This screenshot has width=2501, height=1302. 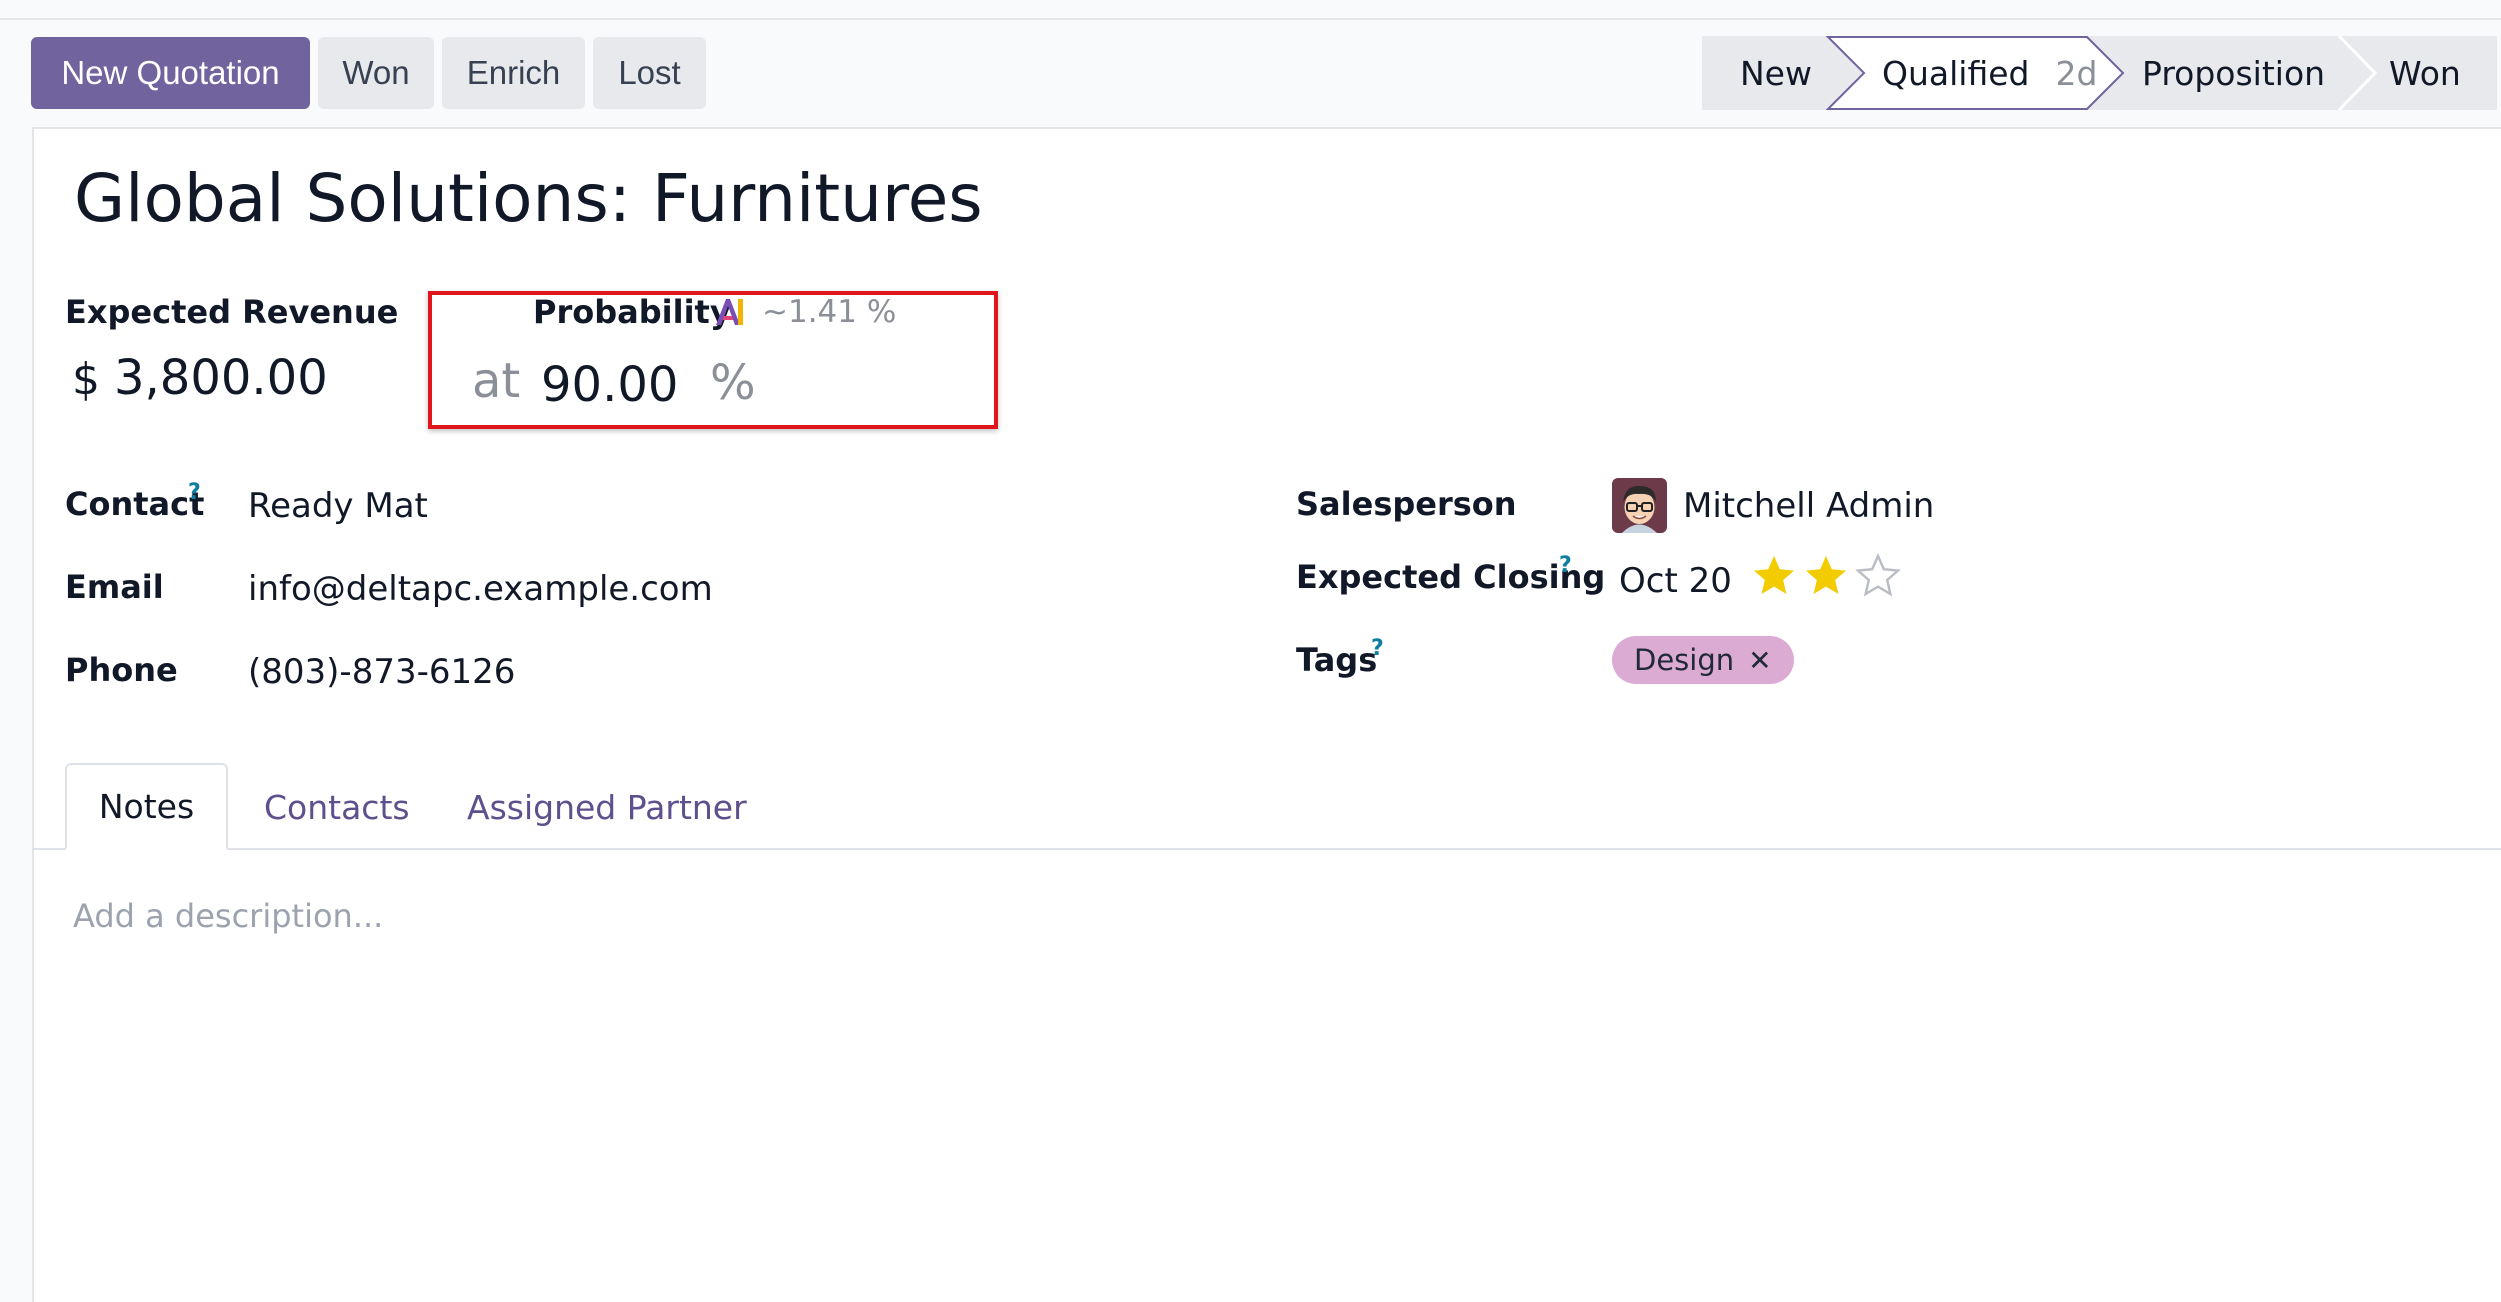 I want to click on priority-widget, so click(x=1826, y=576).